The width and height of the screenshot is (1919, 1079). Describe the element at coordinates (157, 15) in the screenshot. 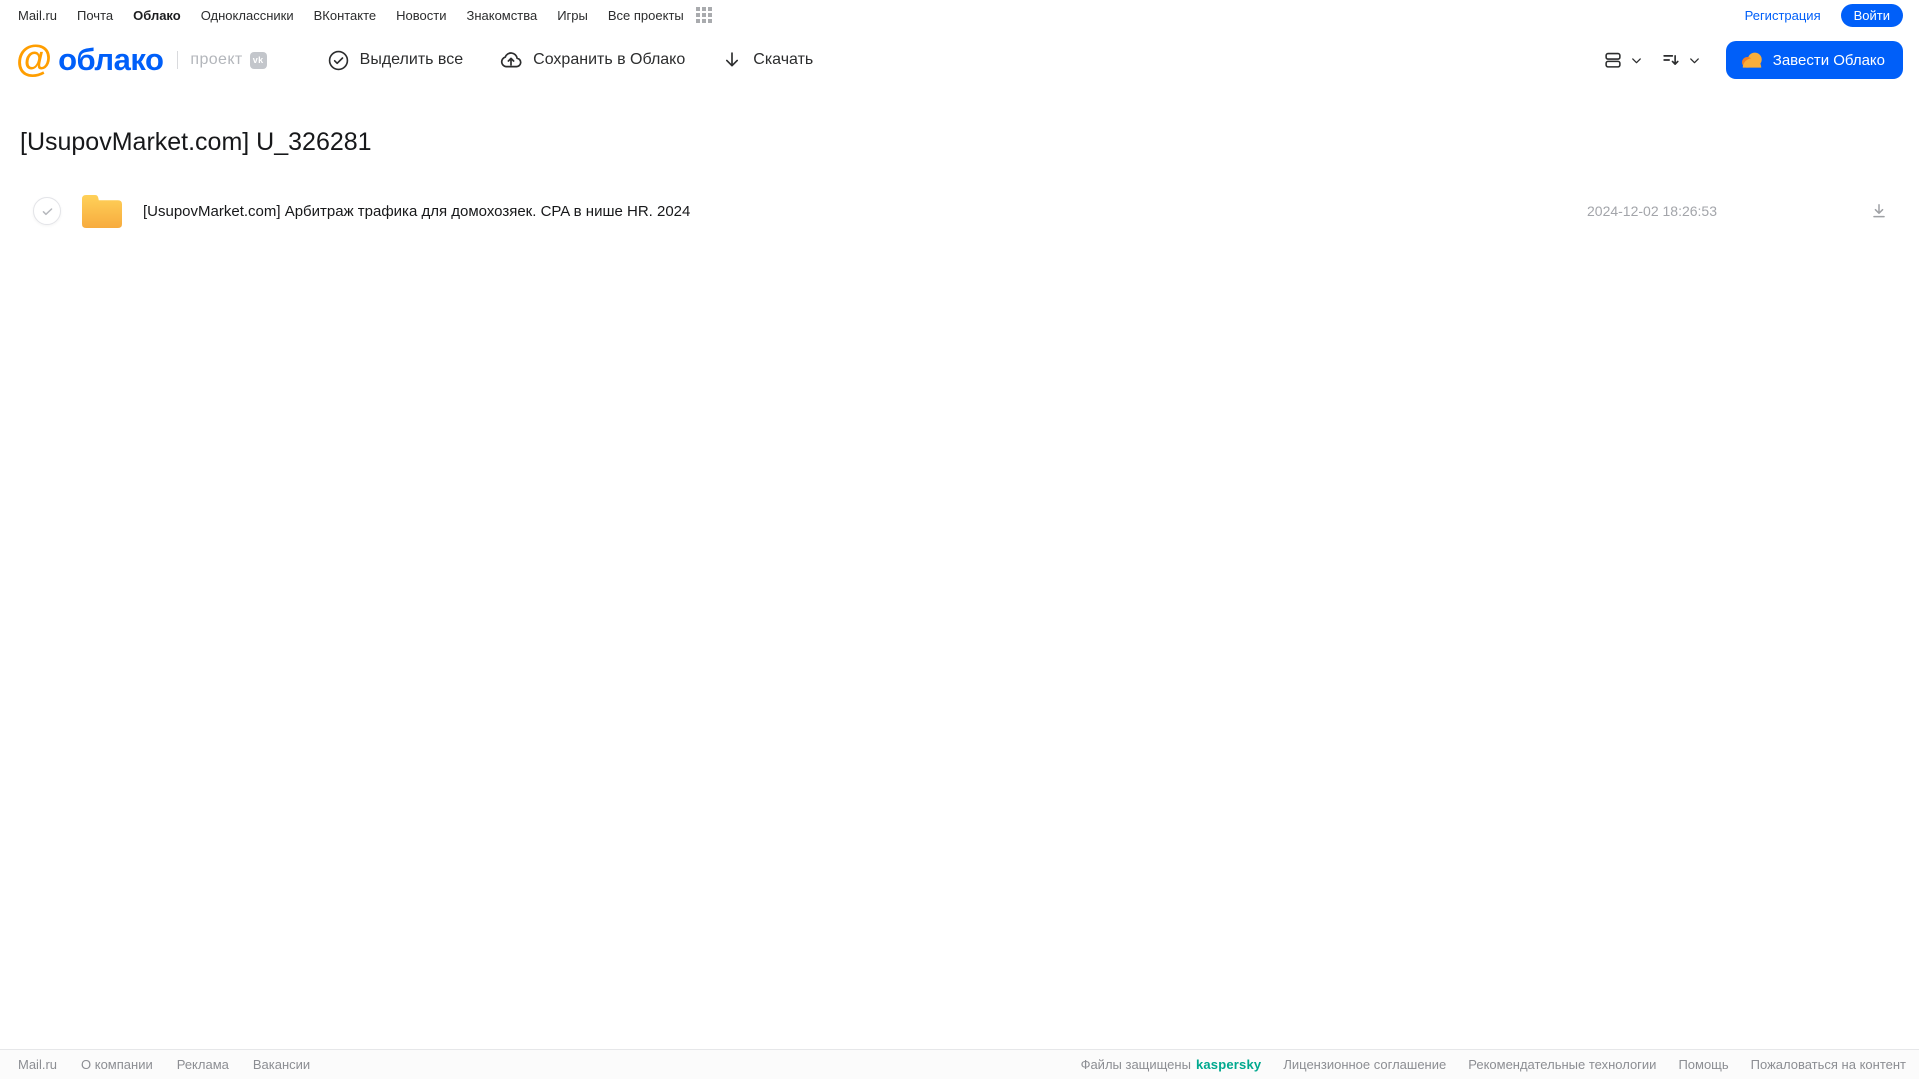

I see `topnav-oblako: Облако` at that location.